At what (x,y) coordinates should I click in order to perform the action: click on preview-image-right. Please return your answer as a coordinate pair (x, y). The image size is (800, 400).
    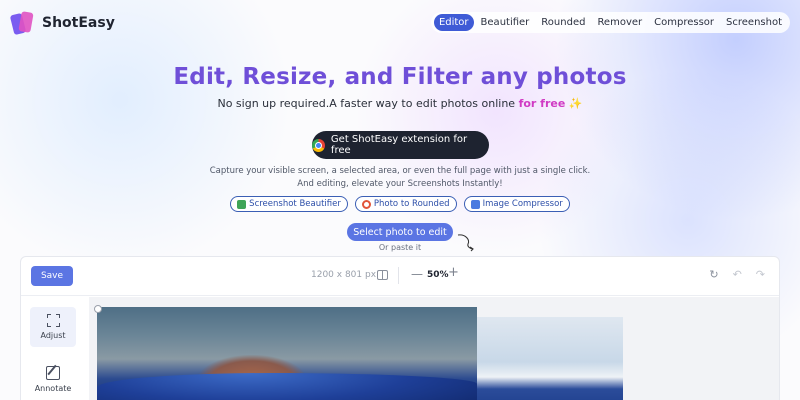
    Looking at the image, I should click on (549, 358).